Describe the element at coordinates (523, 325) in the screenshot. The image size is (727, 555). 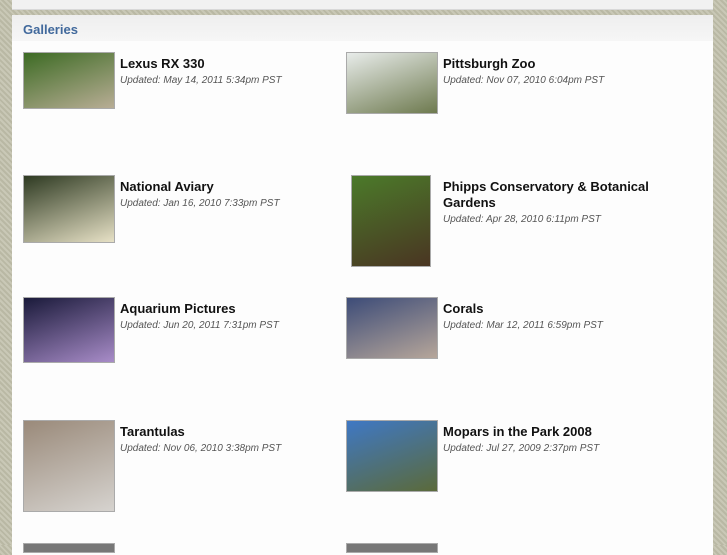
I see `gallery-updated-date: Updated: Mar 12, 2011 6:59pm PST` at that location.